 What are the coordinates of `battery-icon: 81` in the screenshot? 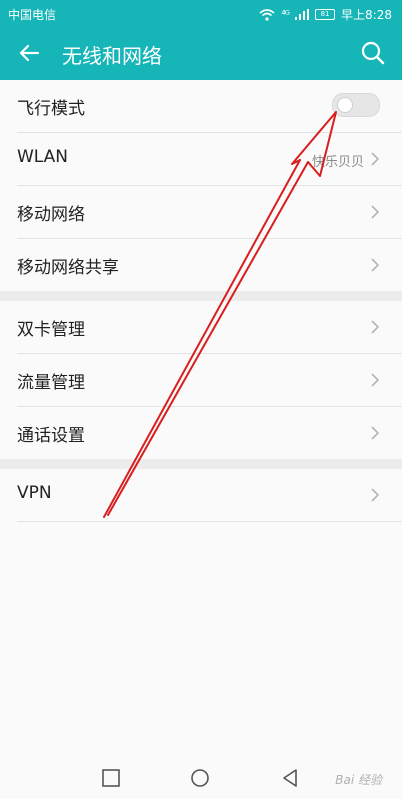 It's located at (325, 14).